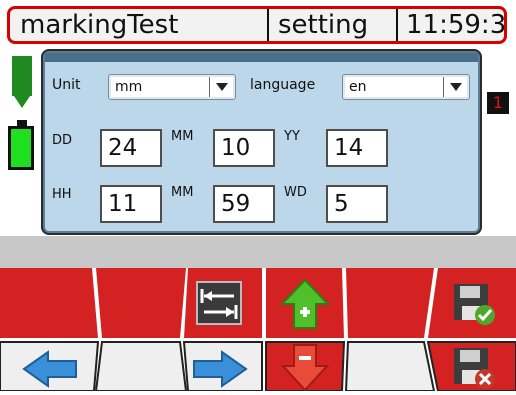 The image size is (516, 395). What do you see at coordinates (244, 148) in the screenshot?
I see `month-field: 10` at bounding box center [244, 148].